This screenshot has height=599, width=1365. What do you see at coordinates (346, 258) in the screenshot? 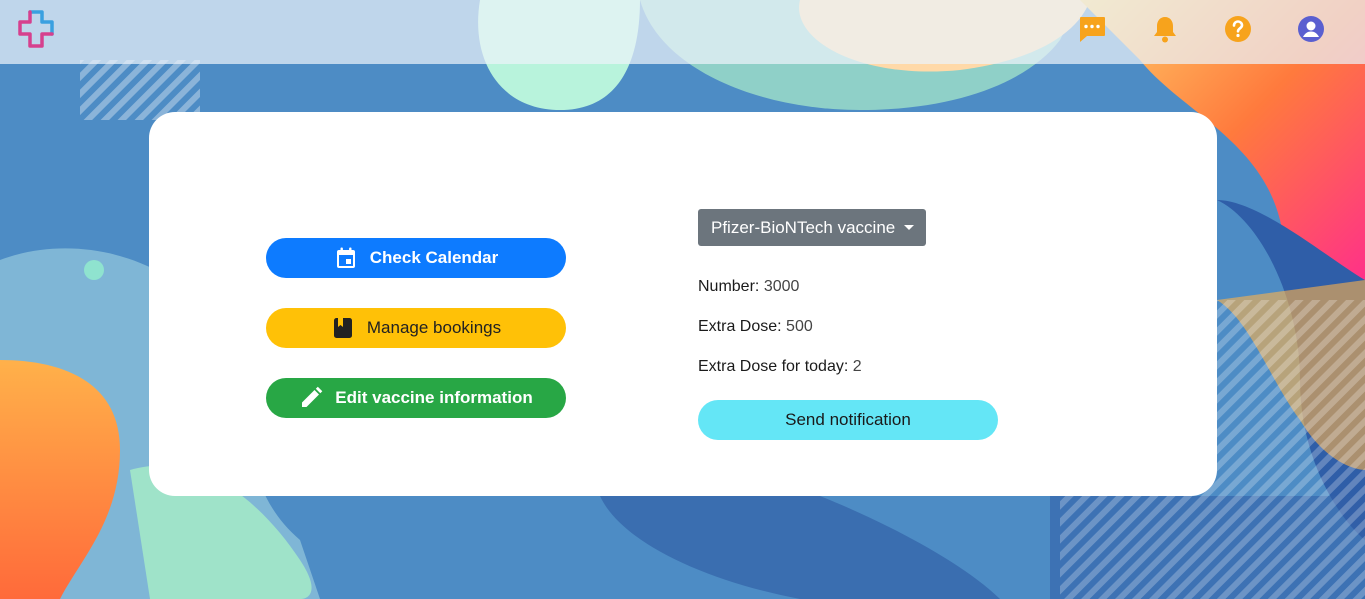
I see `calendar-icon` at bounding box center [346, 258].